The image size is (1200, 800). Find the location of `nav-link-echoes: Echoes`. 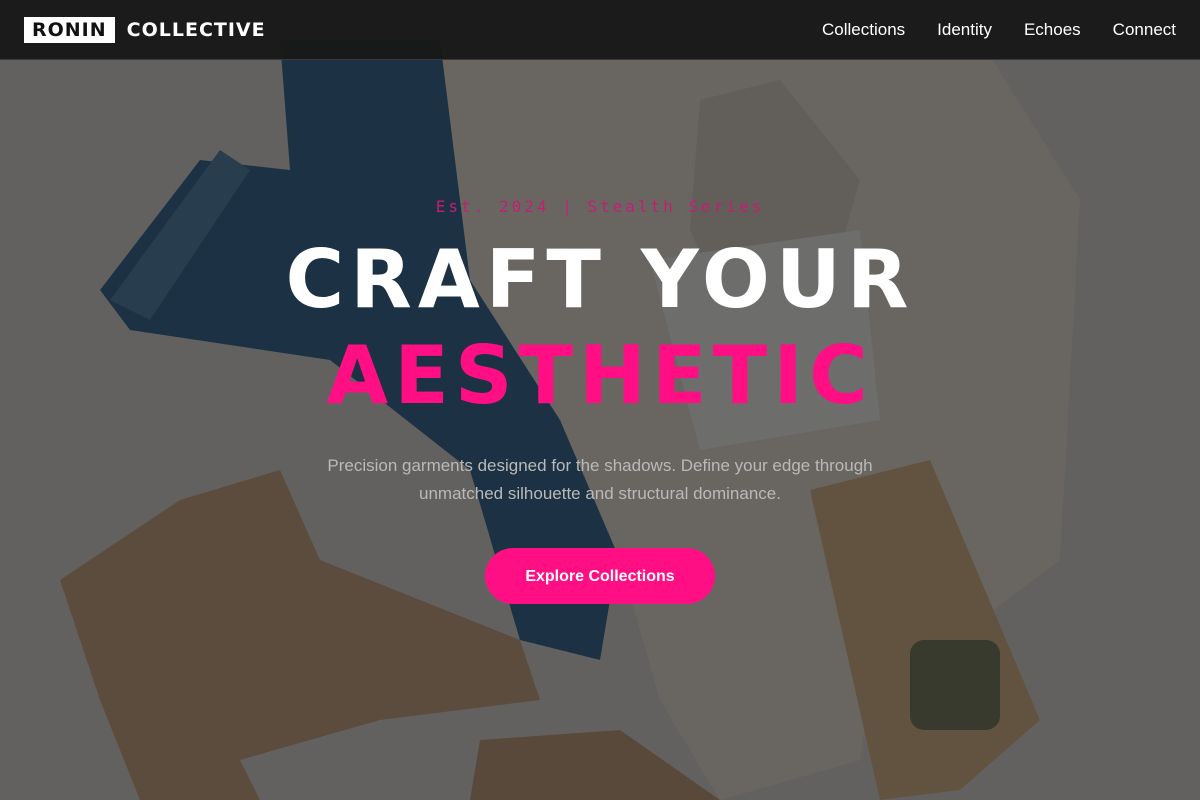

nav-link-echoes: Echoes is located at coordinates (1052, 30).